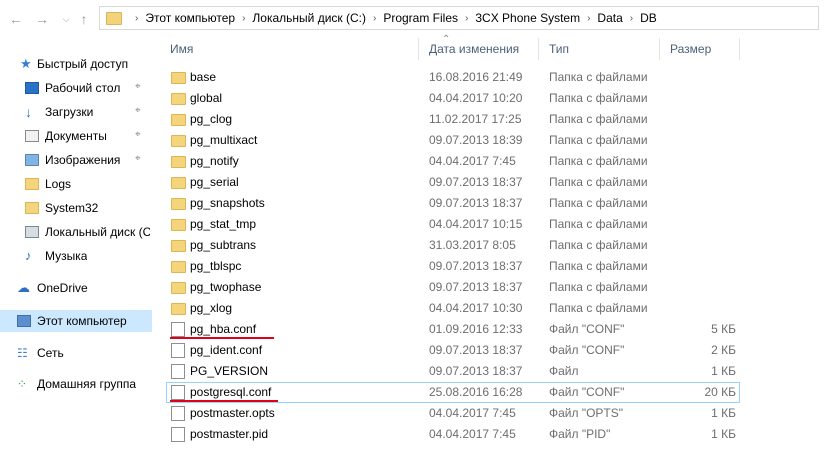 Image resolution: width=838 pixels, height=459 pixels. Describe the element at coordinates (42, 19) in the screenshot. I see `forward-arrow-icon: →` at that location.